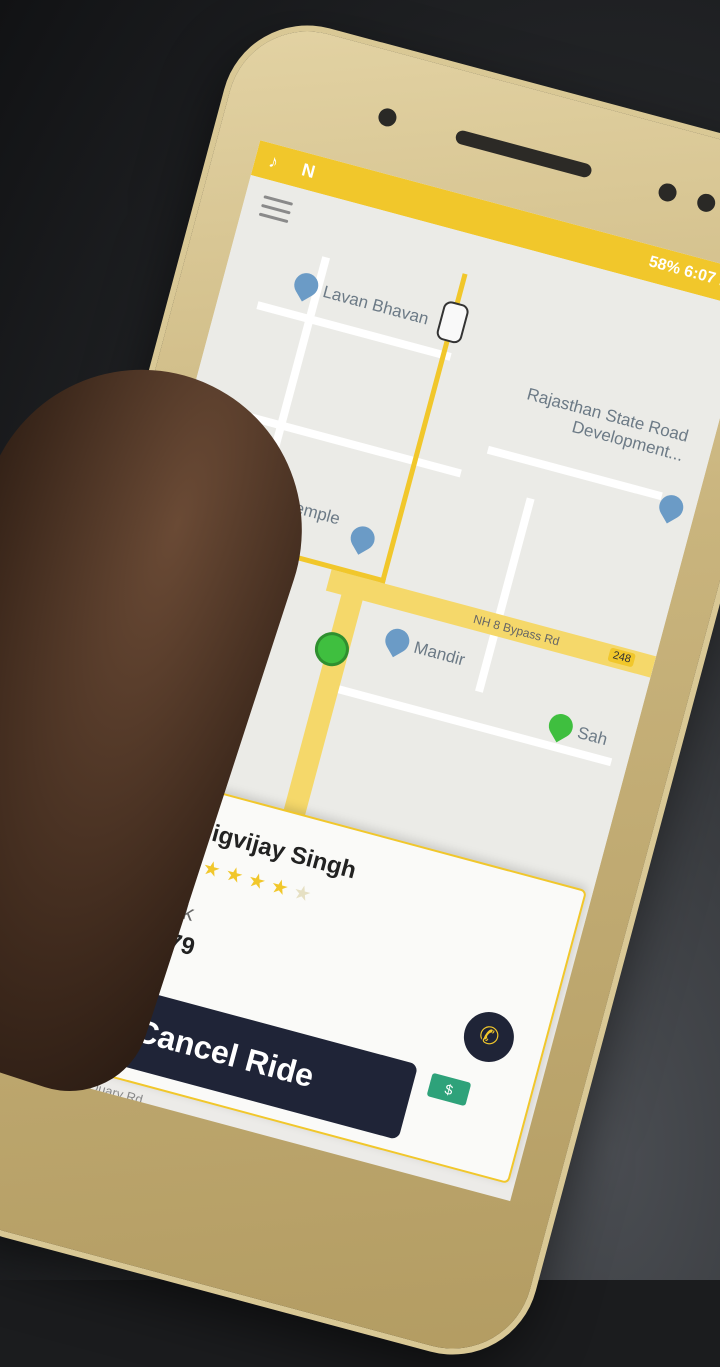  Describe the element at coordinates (505, 595) in the screenshot. I see `map-road` at that location.